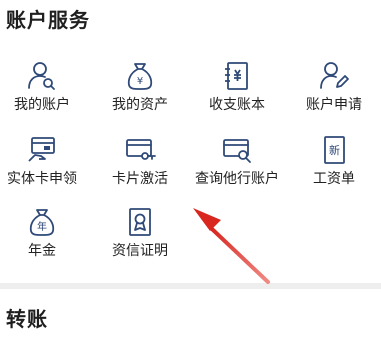  Describe the element at coordinates (42, 251) in the screenshot. I see `grid-item-label: 年金` at that location.